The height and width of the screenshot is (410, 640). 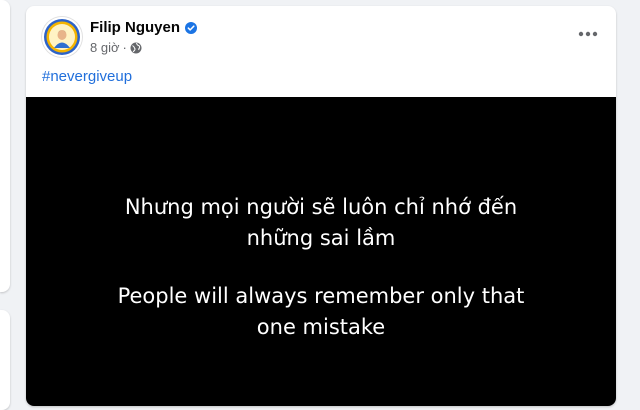 I want to click on adjacent-card-bottom, so click(x=5, y=360).